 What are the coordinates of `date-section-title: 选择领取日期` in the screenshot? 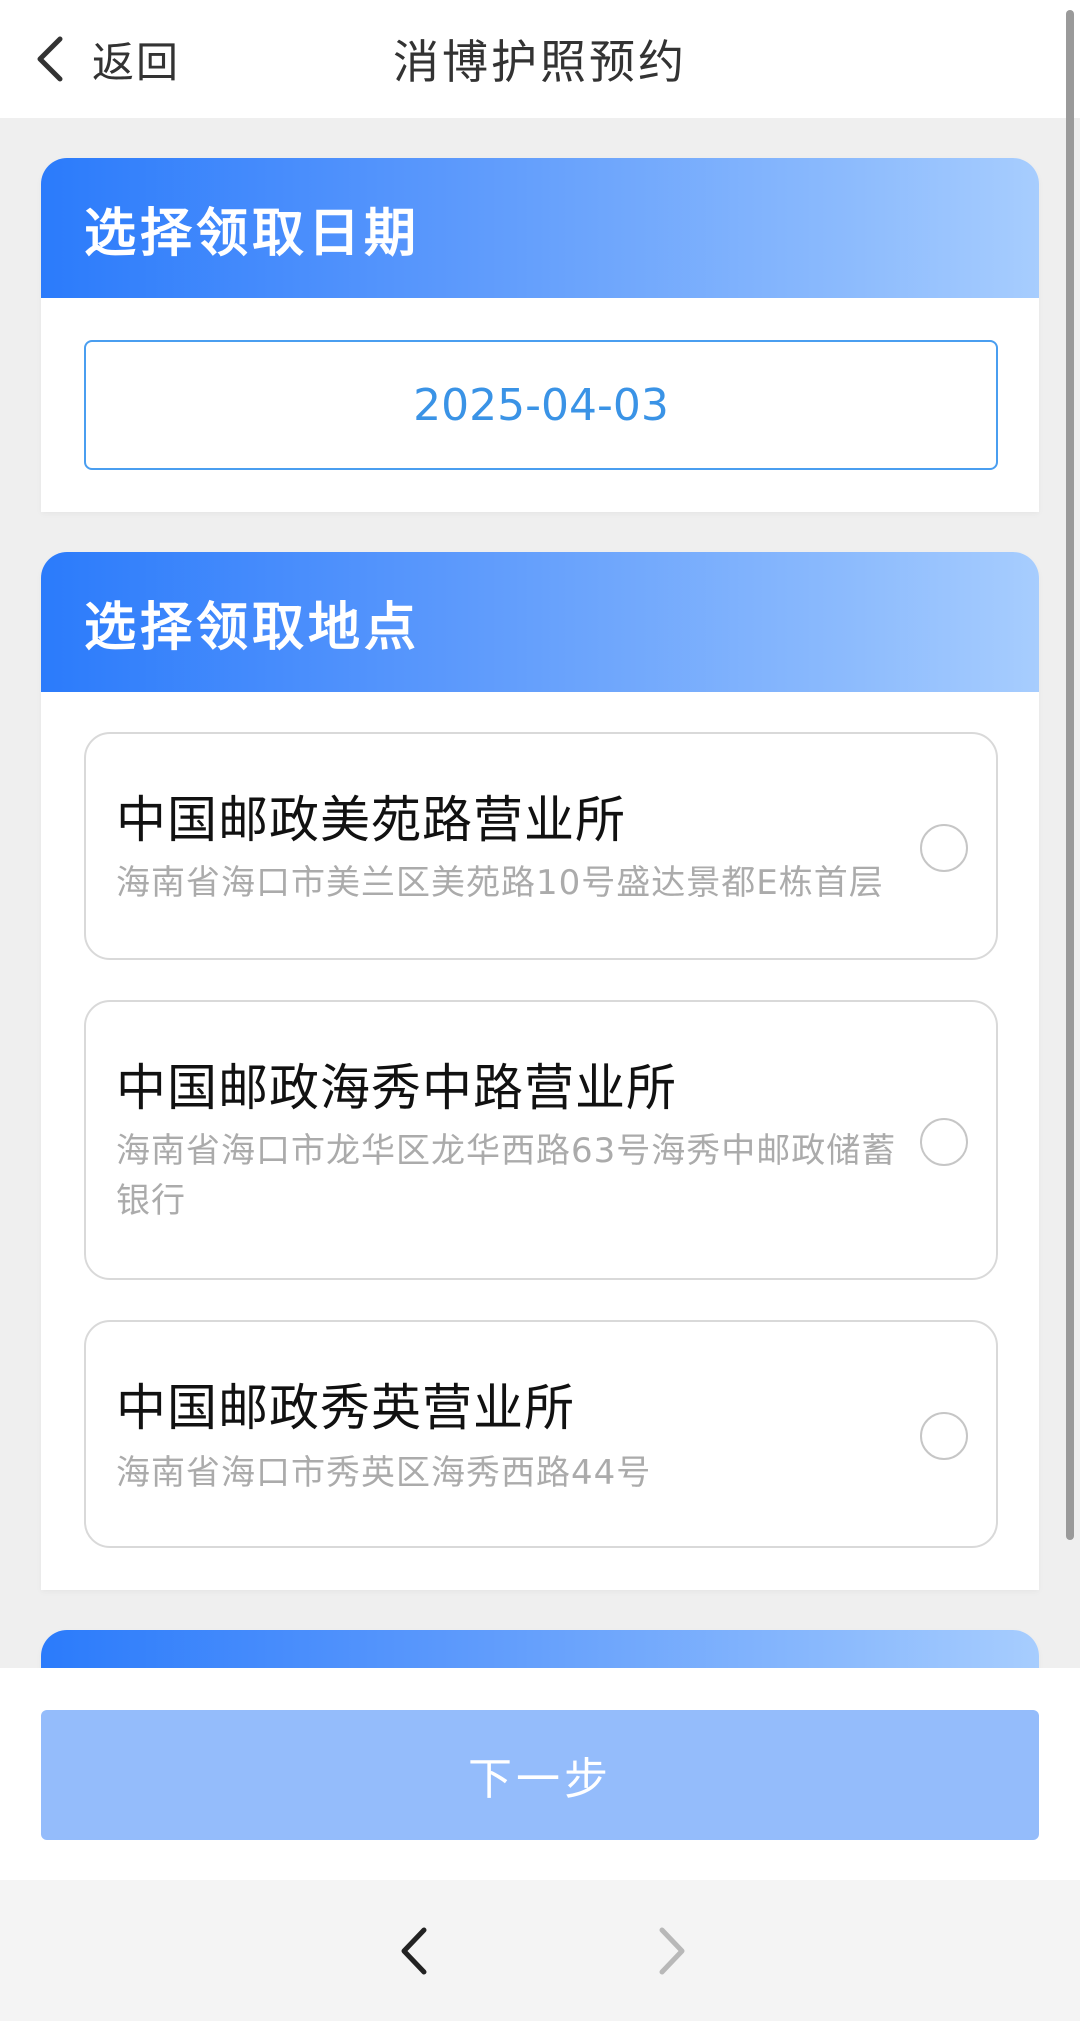 It's located at (252, 233).